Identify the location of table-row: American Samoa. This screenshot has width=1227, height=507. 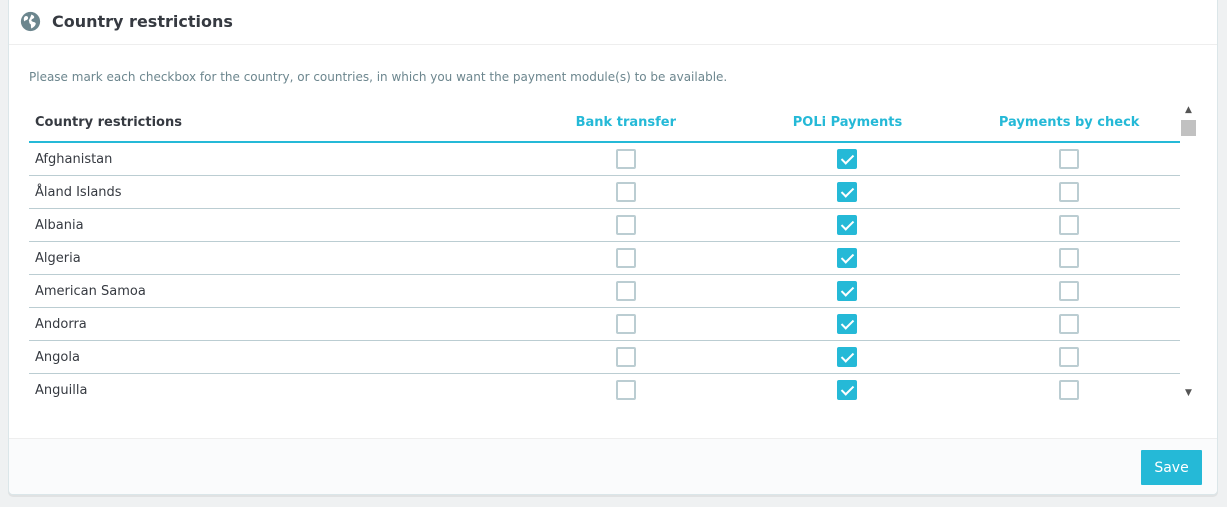
(604, 291).